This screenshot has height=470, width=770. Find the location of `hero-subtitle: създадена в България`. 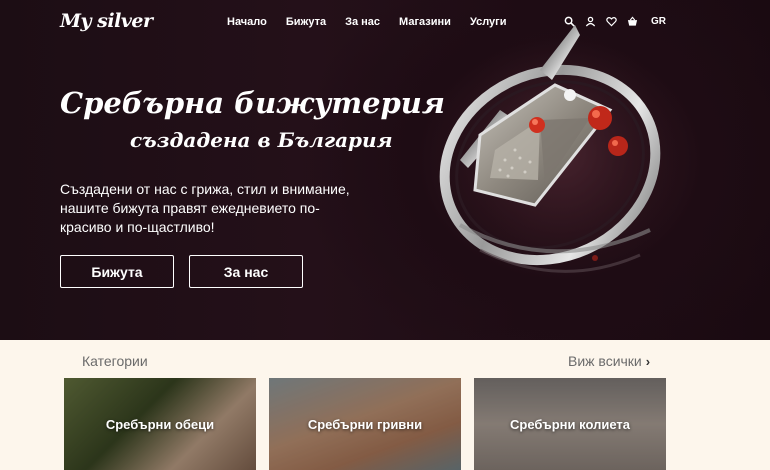

hero-subtitle: създадена в България is located at coordinates (261, 140).